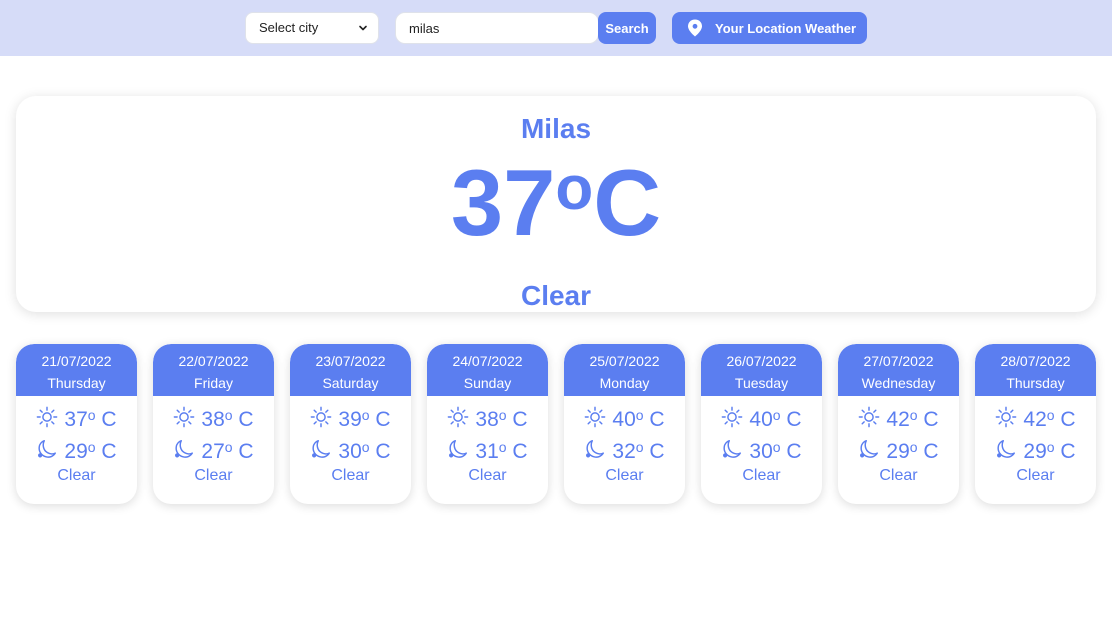  I want to click on low-temperature: 30, so click(761, 451).